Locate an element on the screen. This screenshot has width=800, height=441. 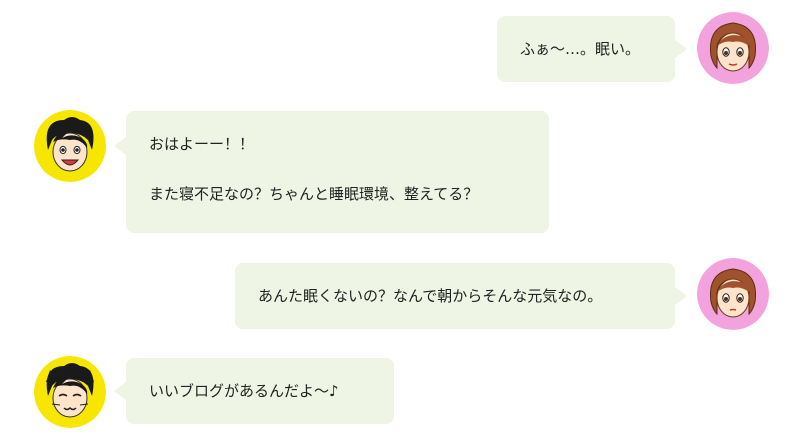
man-face-icon is located at coordinates (70, 146).